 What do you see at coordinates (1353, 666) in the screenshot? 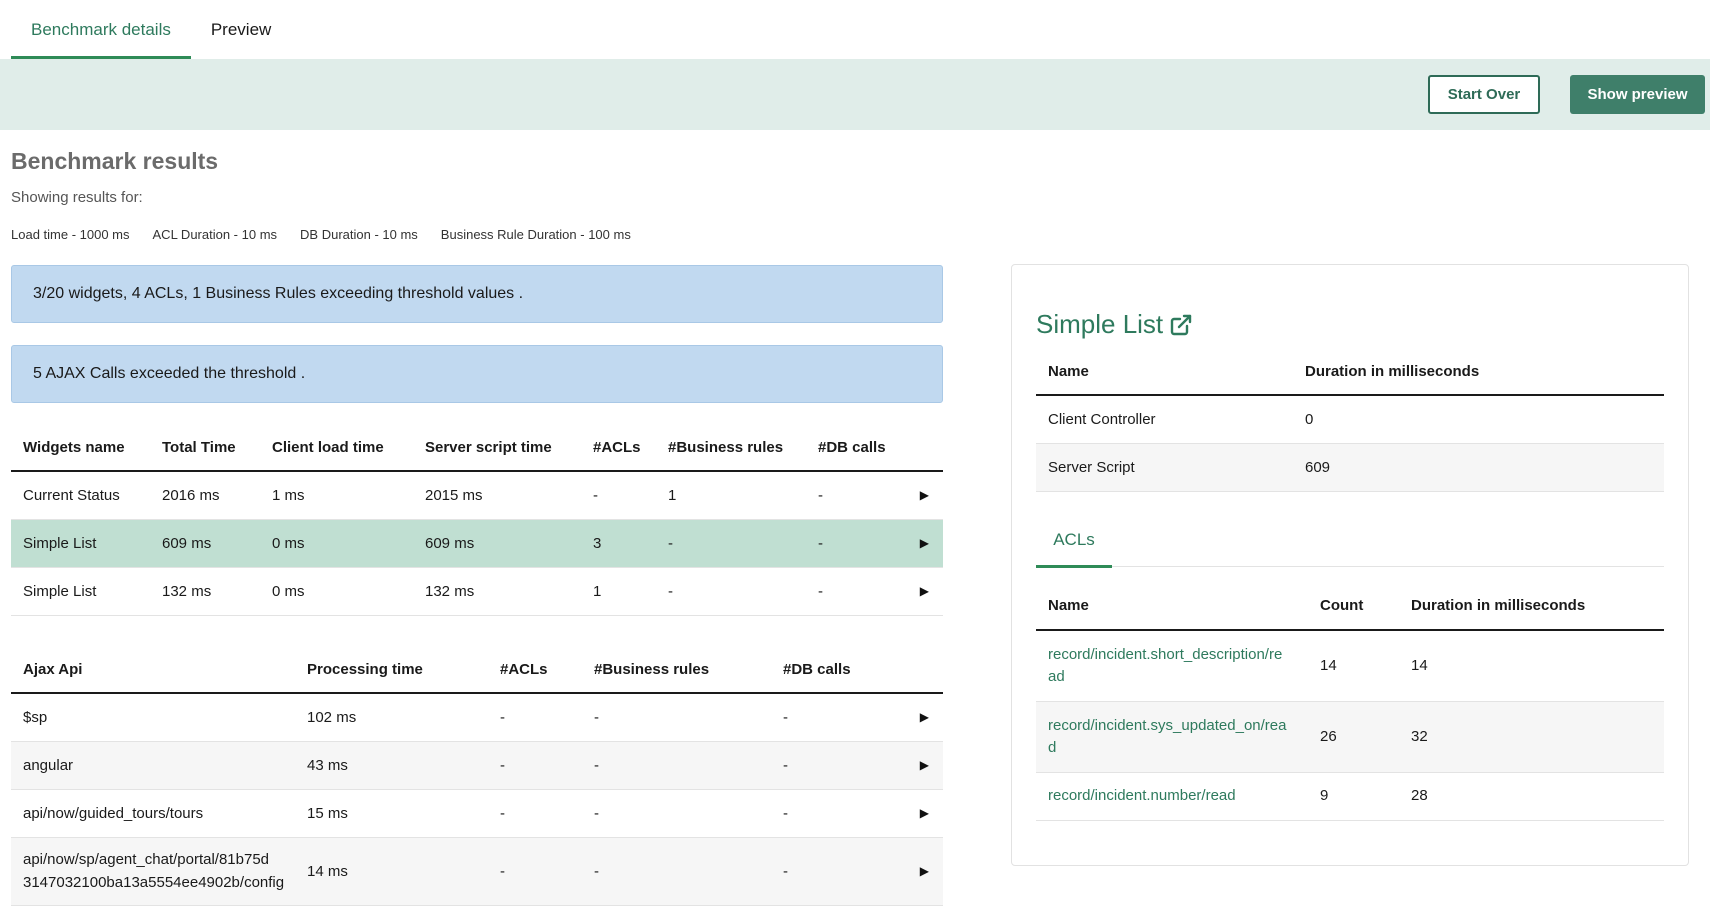
I see `count-cell: 14` at bounding box center [1353, 666].